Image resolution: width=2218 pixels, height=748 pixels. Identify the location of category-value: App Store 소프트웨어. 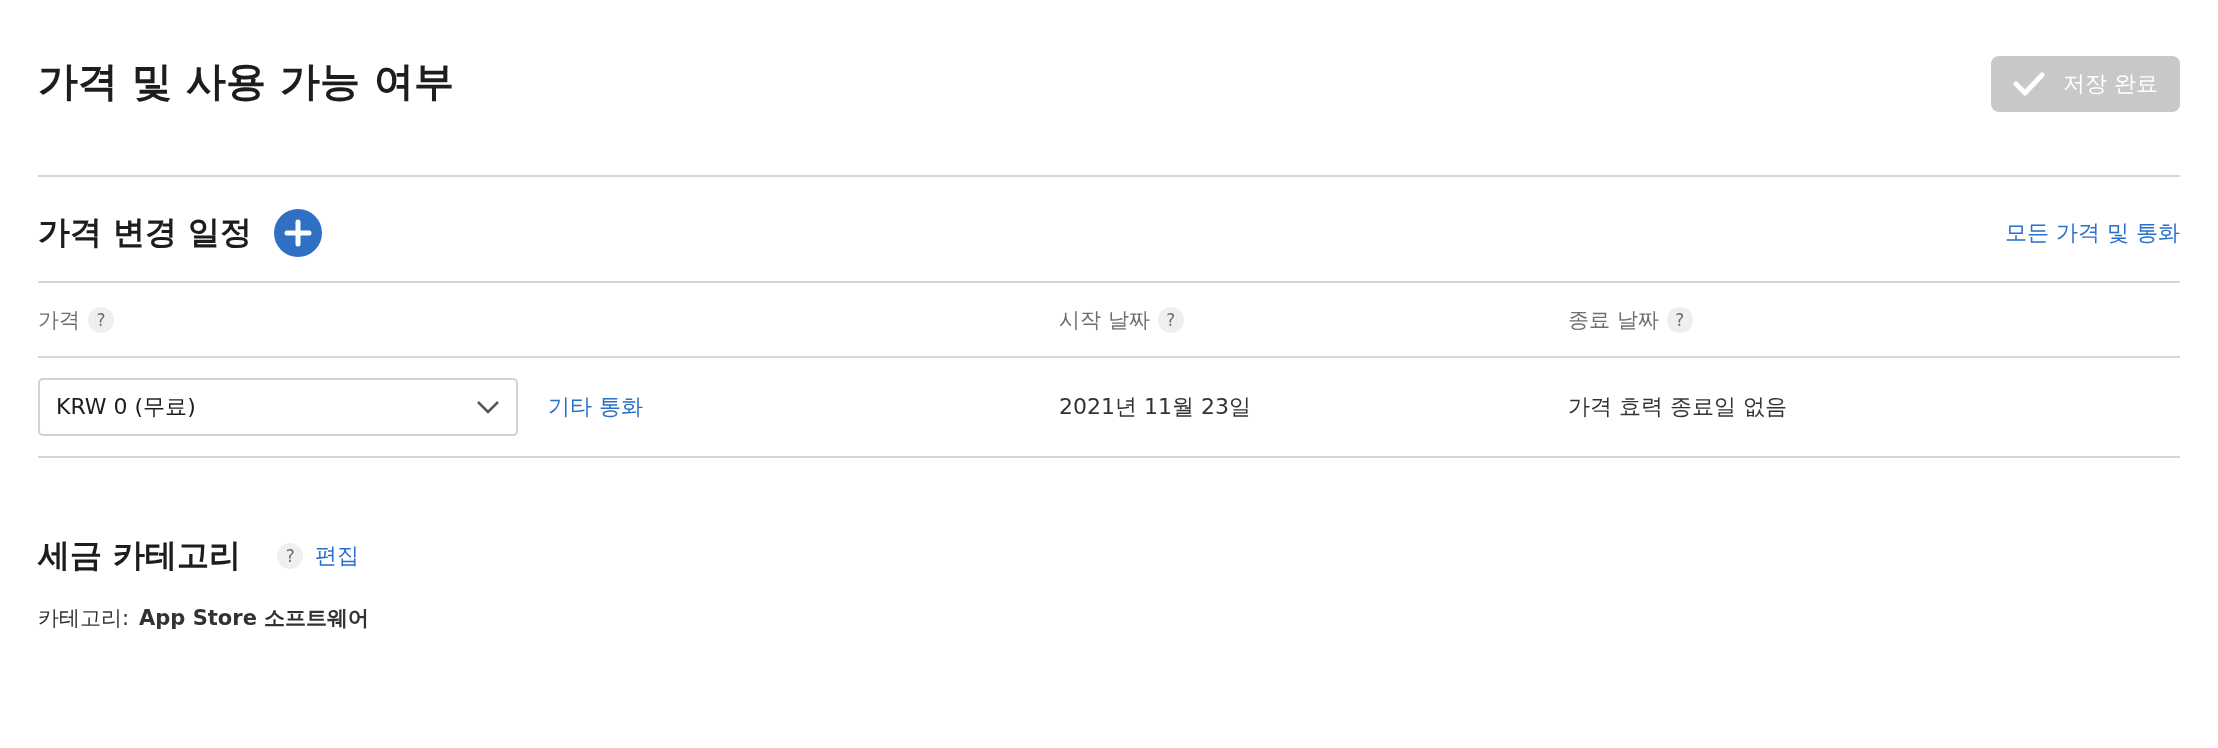
(254, 618).